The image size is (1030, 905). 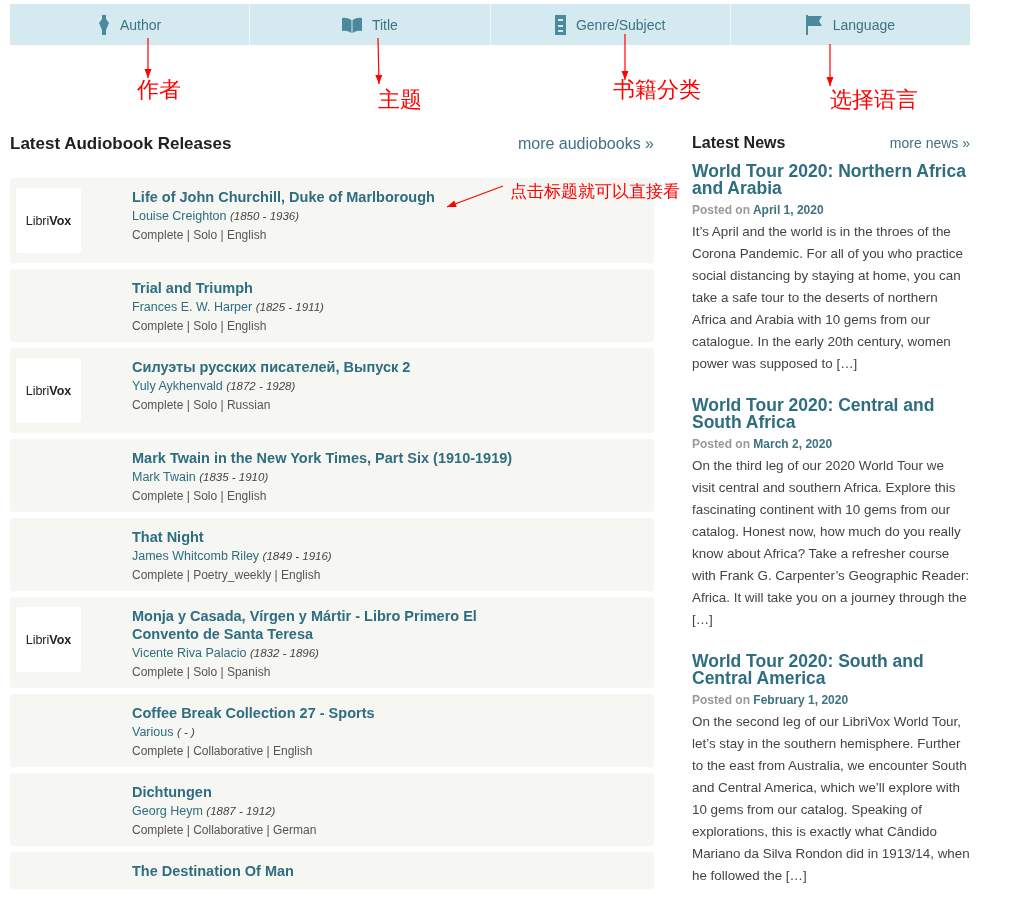 What do you see at coordinates (189, 653) in the screenshot?
I see `author-link: Vicente Riva Palacio` at bounding box center [189, 653].